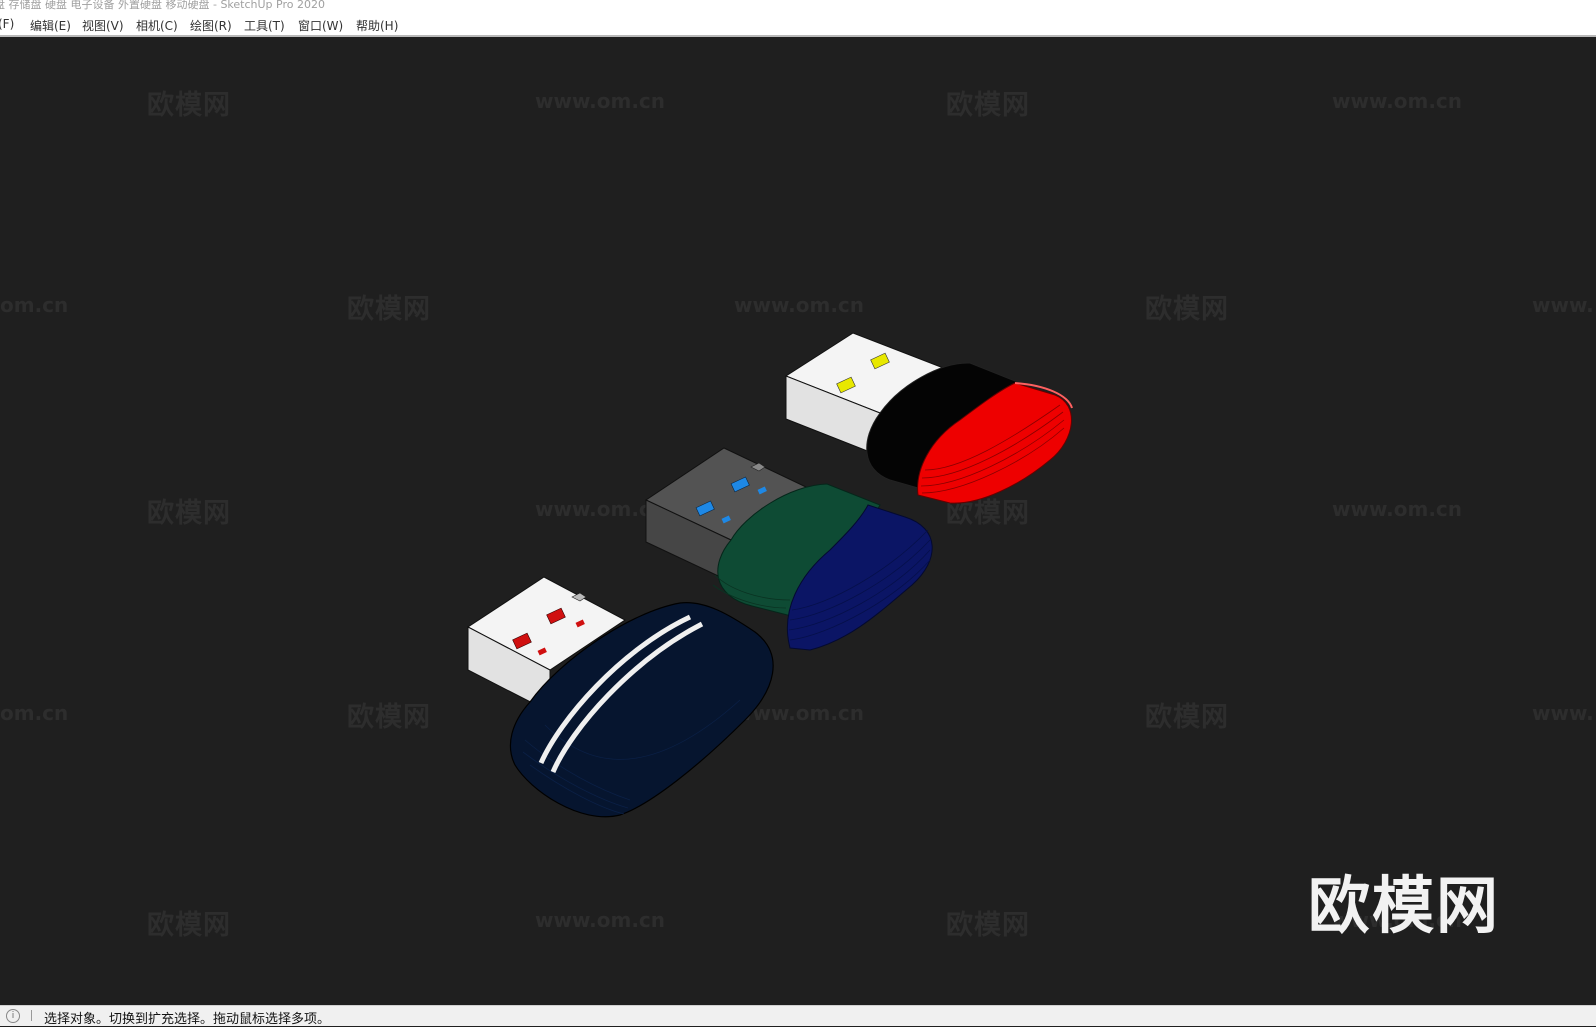 This screenshot has width=1596, height=1027. What do you see at coordinates (377, 25) in the screenshot?
I see `menu-help: 帮助(H)` at bounding box center [377, 25].